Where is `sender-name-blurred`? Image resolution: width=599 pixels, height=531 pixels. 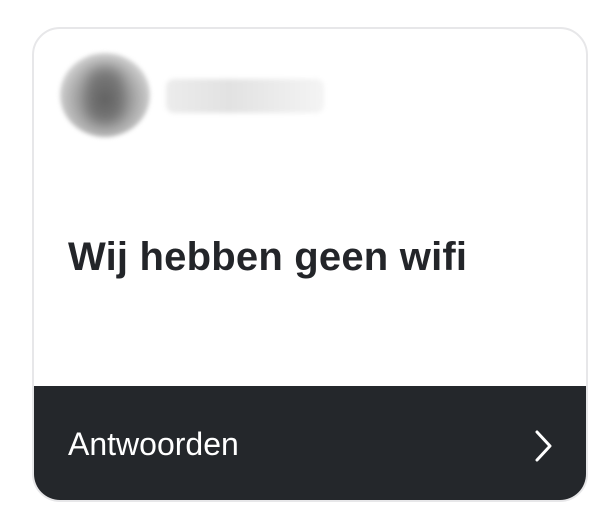
sender-name-blurred is located at coordinates (245, 96).